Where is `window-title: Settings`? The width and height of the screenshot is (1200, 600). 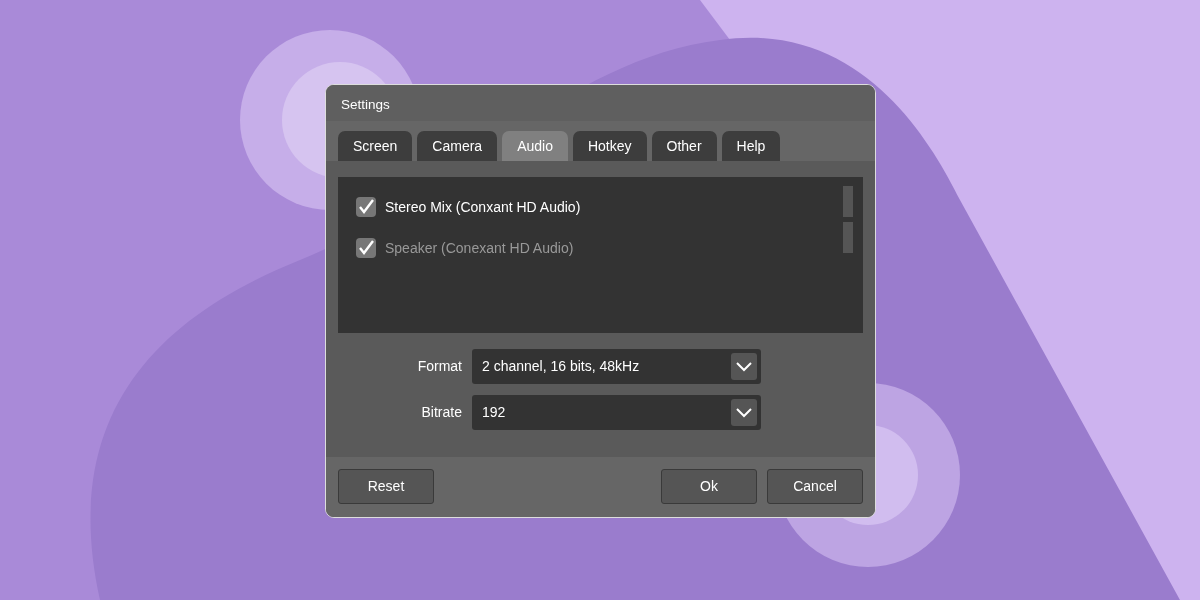 window-title: Settings is located at coordinates (365, 104).